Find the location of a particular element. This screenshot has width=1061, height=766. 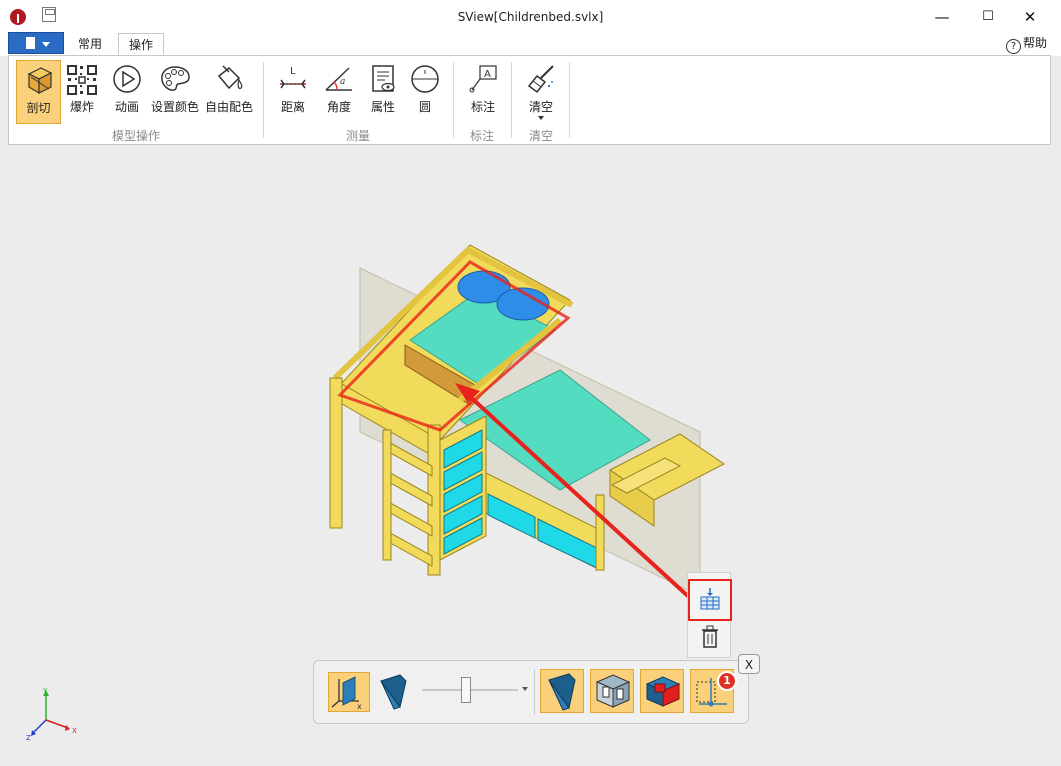

angle-button: a 角度 is located at coordinates (339, 92).